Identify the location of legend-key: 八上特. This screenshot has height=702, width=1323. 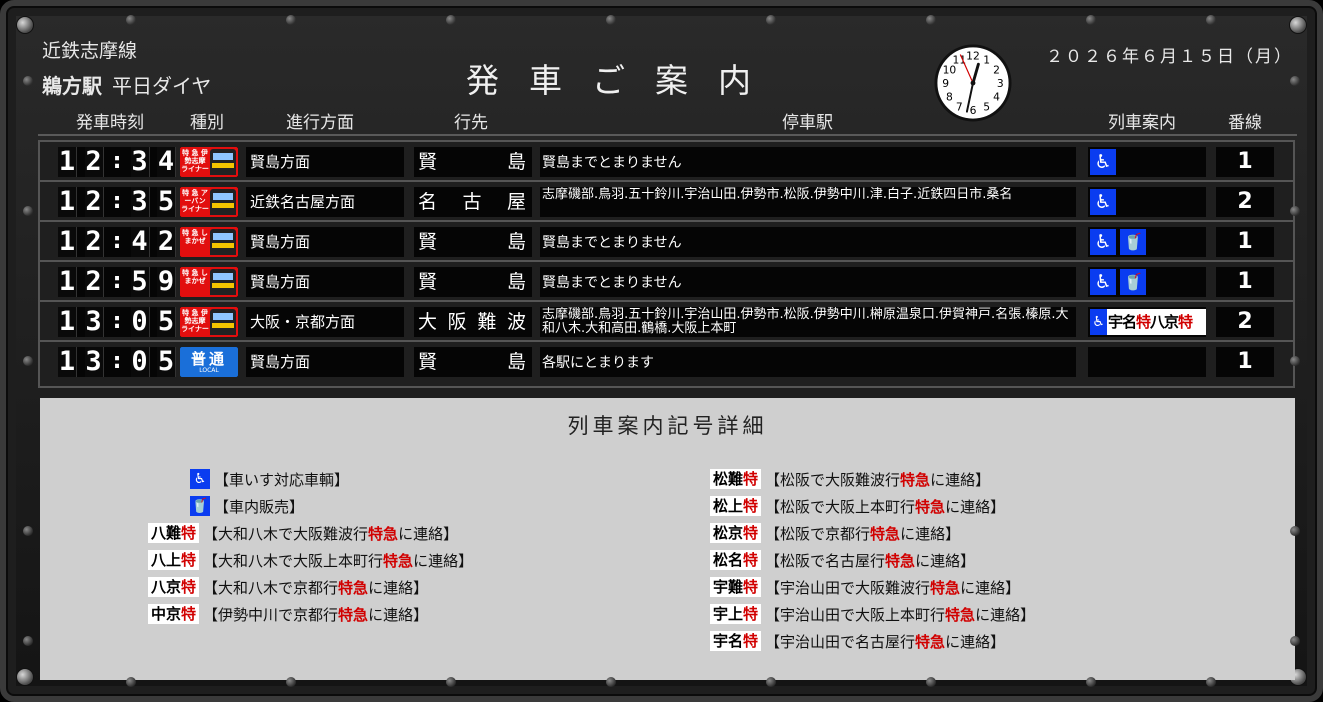
(174, 560).